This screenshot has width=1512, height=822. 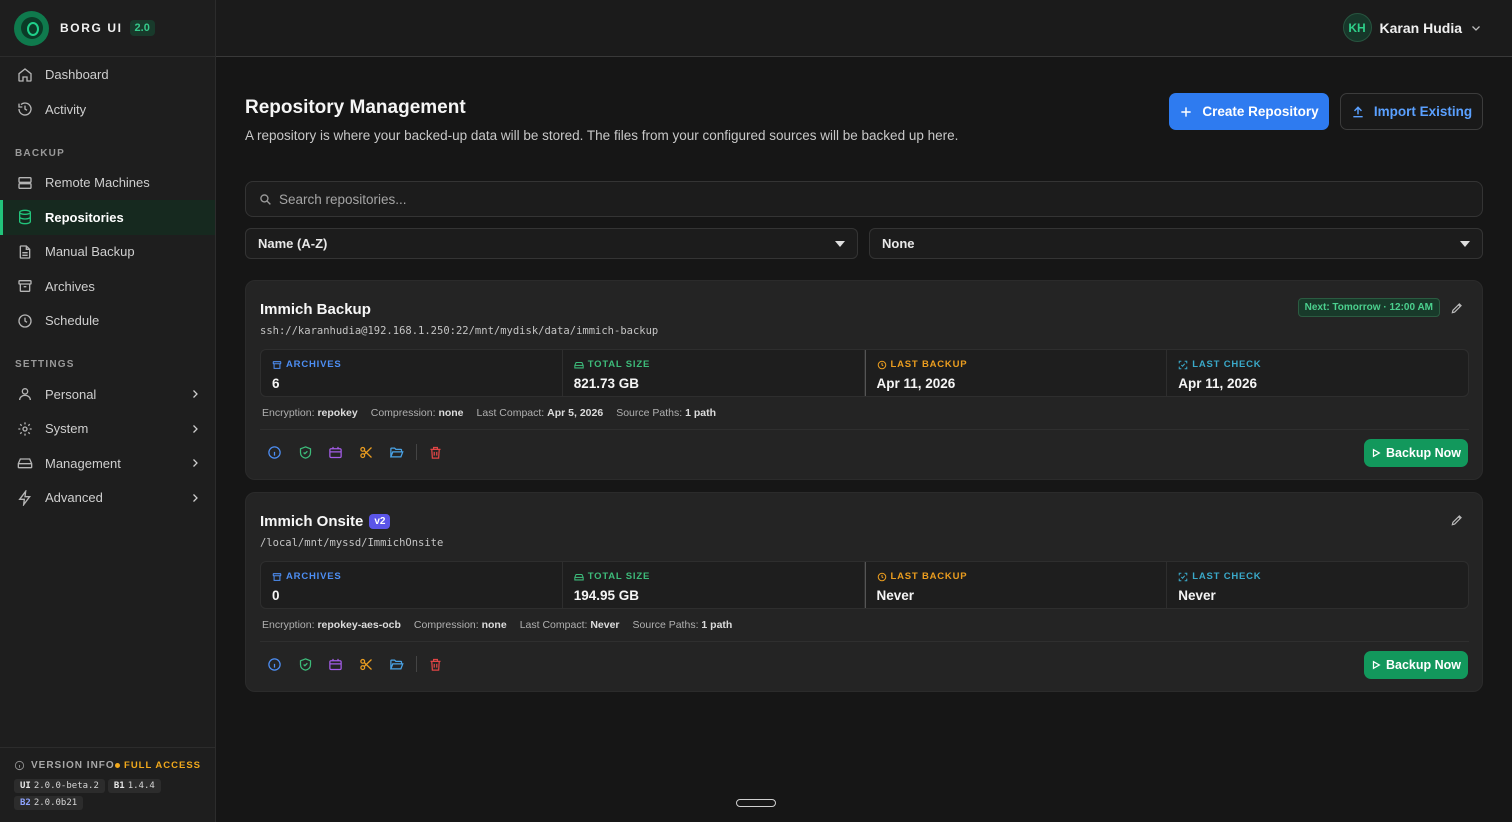 What do you see at coordinates (1358, 111) in the screenshot?
I see `upload-icon` at bounding box center [1358, 111].